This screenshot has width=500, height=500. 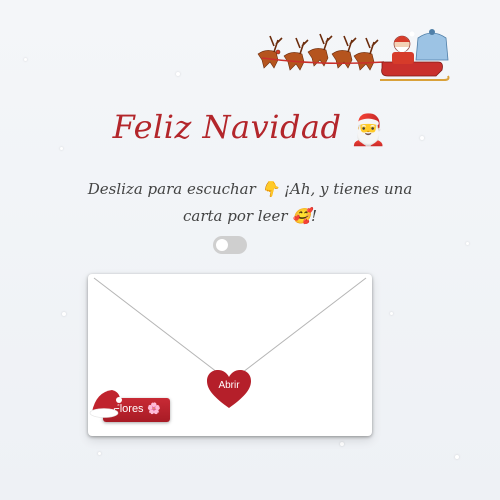 I want to click on santa-sleigh-reindeer-icon, so click(x=353, y=55).